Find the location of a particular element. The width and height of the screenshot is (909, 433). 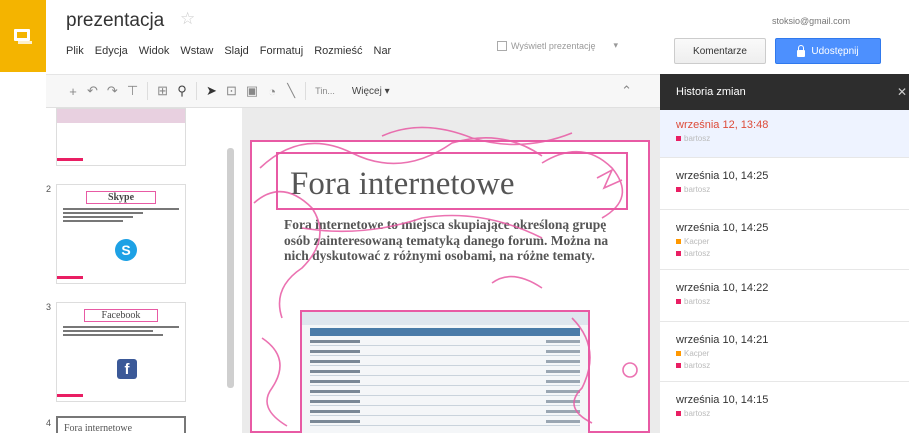

share-button: Udostępnij is located at coordinates (828, 51).